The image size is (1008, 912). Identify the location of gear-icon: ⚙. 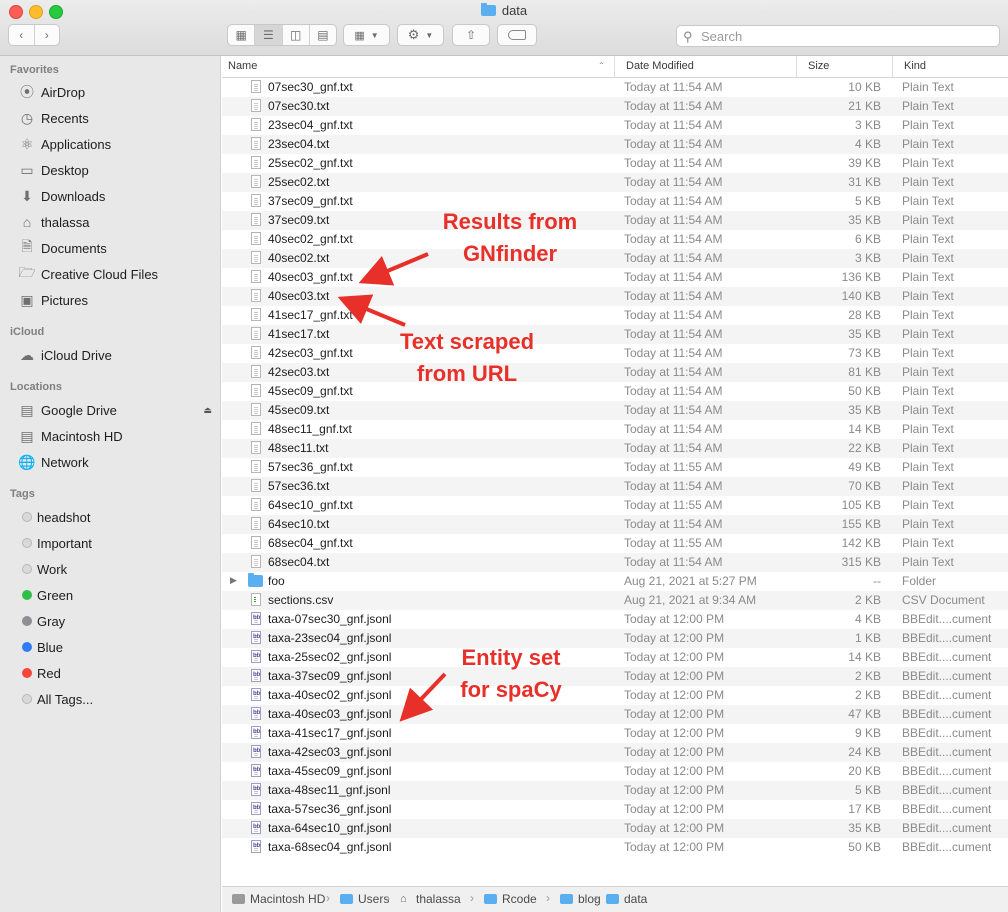
(413, 34).